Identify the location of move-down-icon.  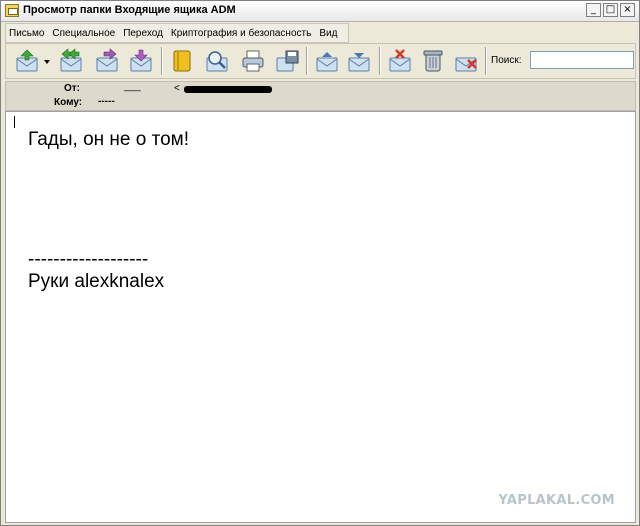
(359, 61).